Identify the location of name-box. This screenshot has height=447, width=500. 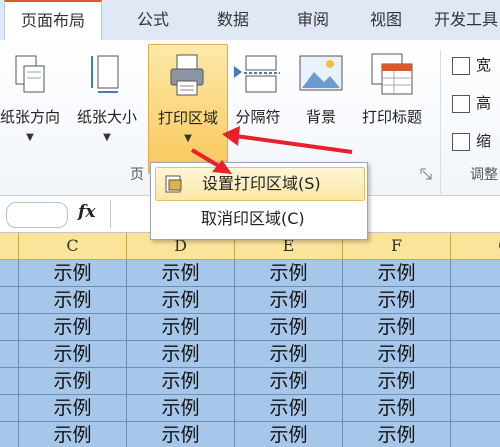
(37, 215).